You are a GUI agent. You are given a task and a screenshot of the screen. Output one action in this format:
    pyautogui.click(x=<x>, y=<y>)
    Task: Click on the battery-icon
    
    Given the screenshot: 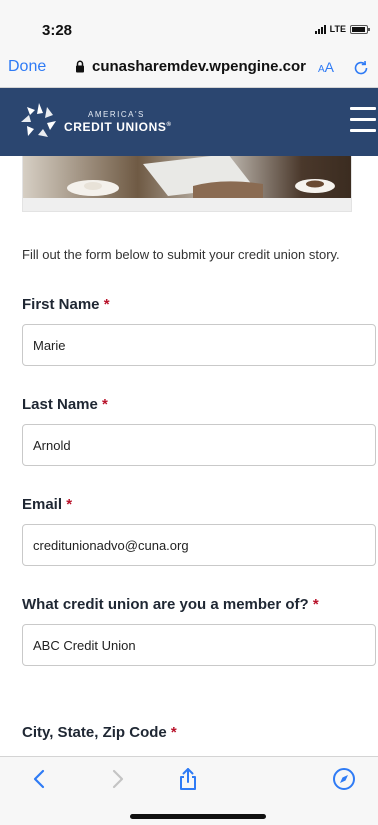 What is the action you would take?
    pyautogui.click(x=360, y=29)
    